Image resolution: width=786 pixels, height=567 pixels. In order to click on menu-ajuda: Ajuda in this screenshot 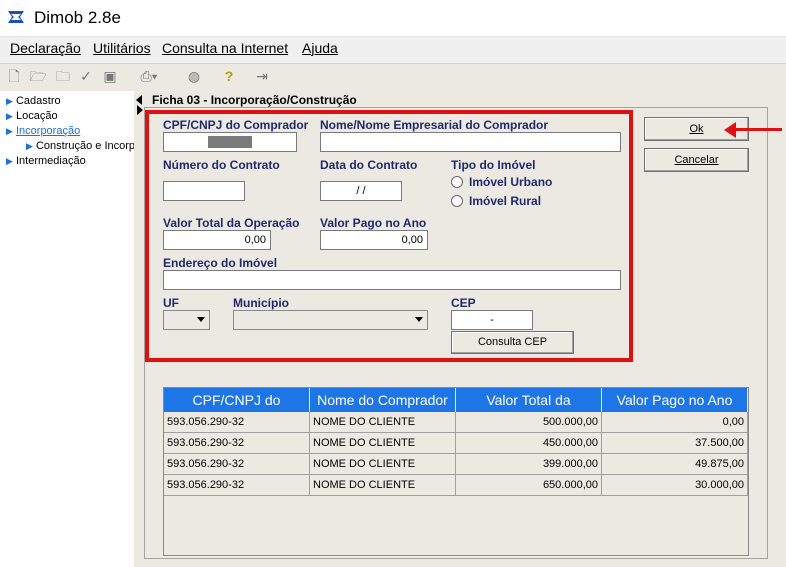, I will do `click(320, 48)`.